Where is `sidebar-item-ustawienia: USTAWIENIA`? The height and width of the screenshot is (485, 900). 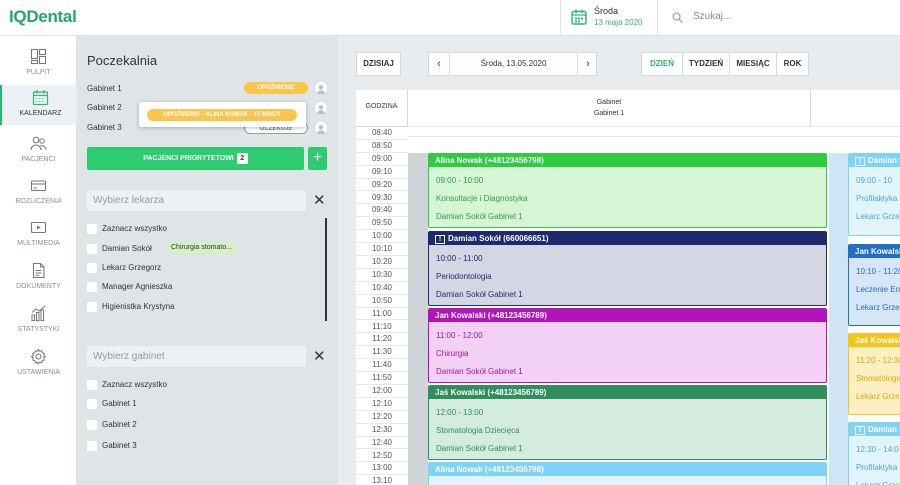
sidebar-item-ustawienia: USTAWIENIA is located at coordinates (38, 364).